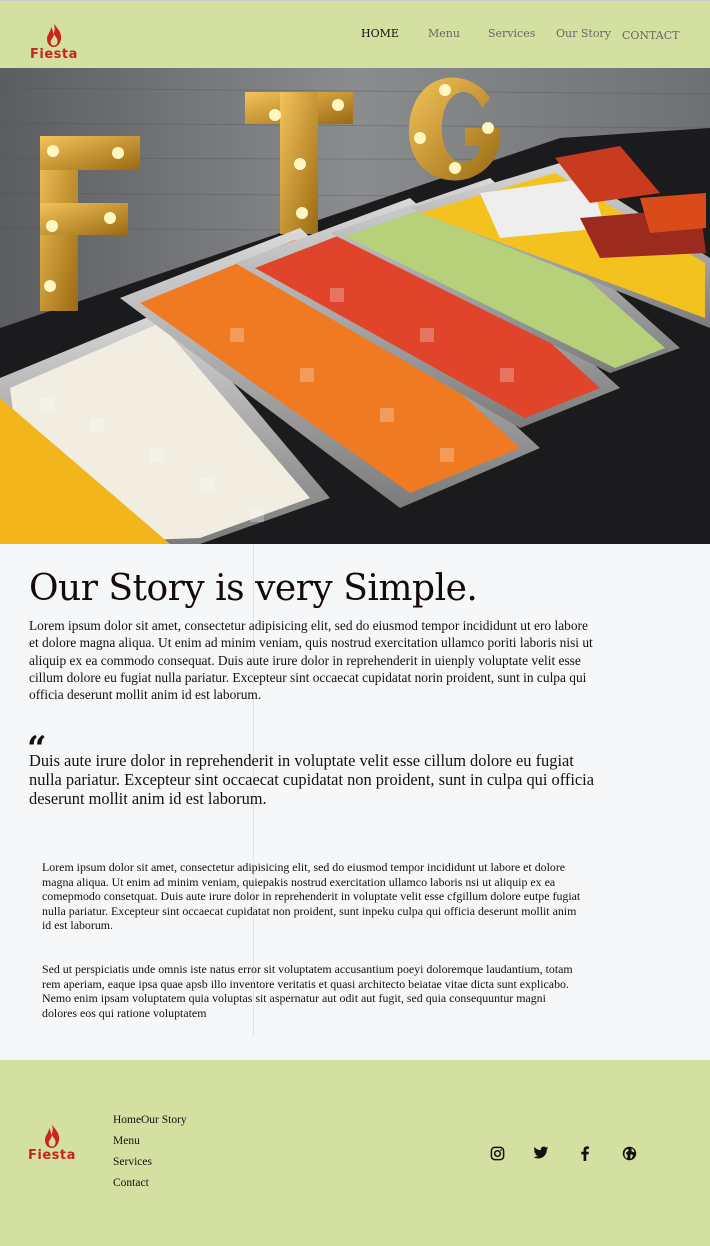 Image resolution: width=710 pixels, height=1246 pixels. I want to click on header-logo: Fiesta, so click(54, 41).